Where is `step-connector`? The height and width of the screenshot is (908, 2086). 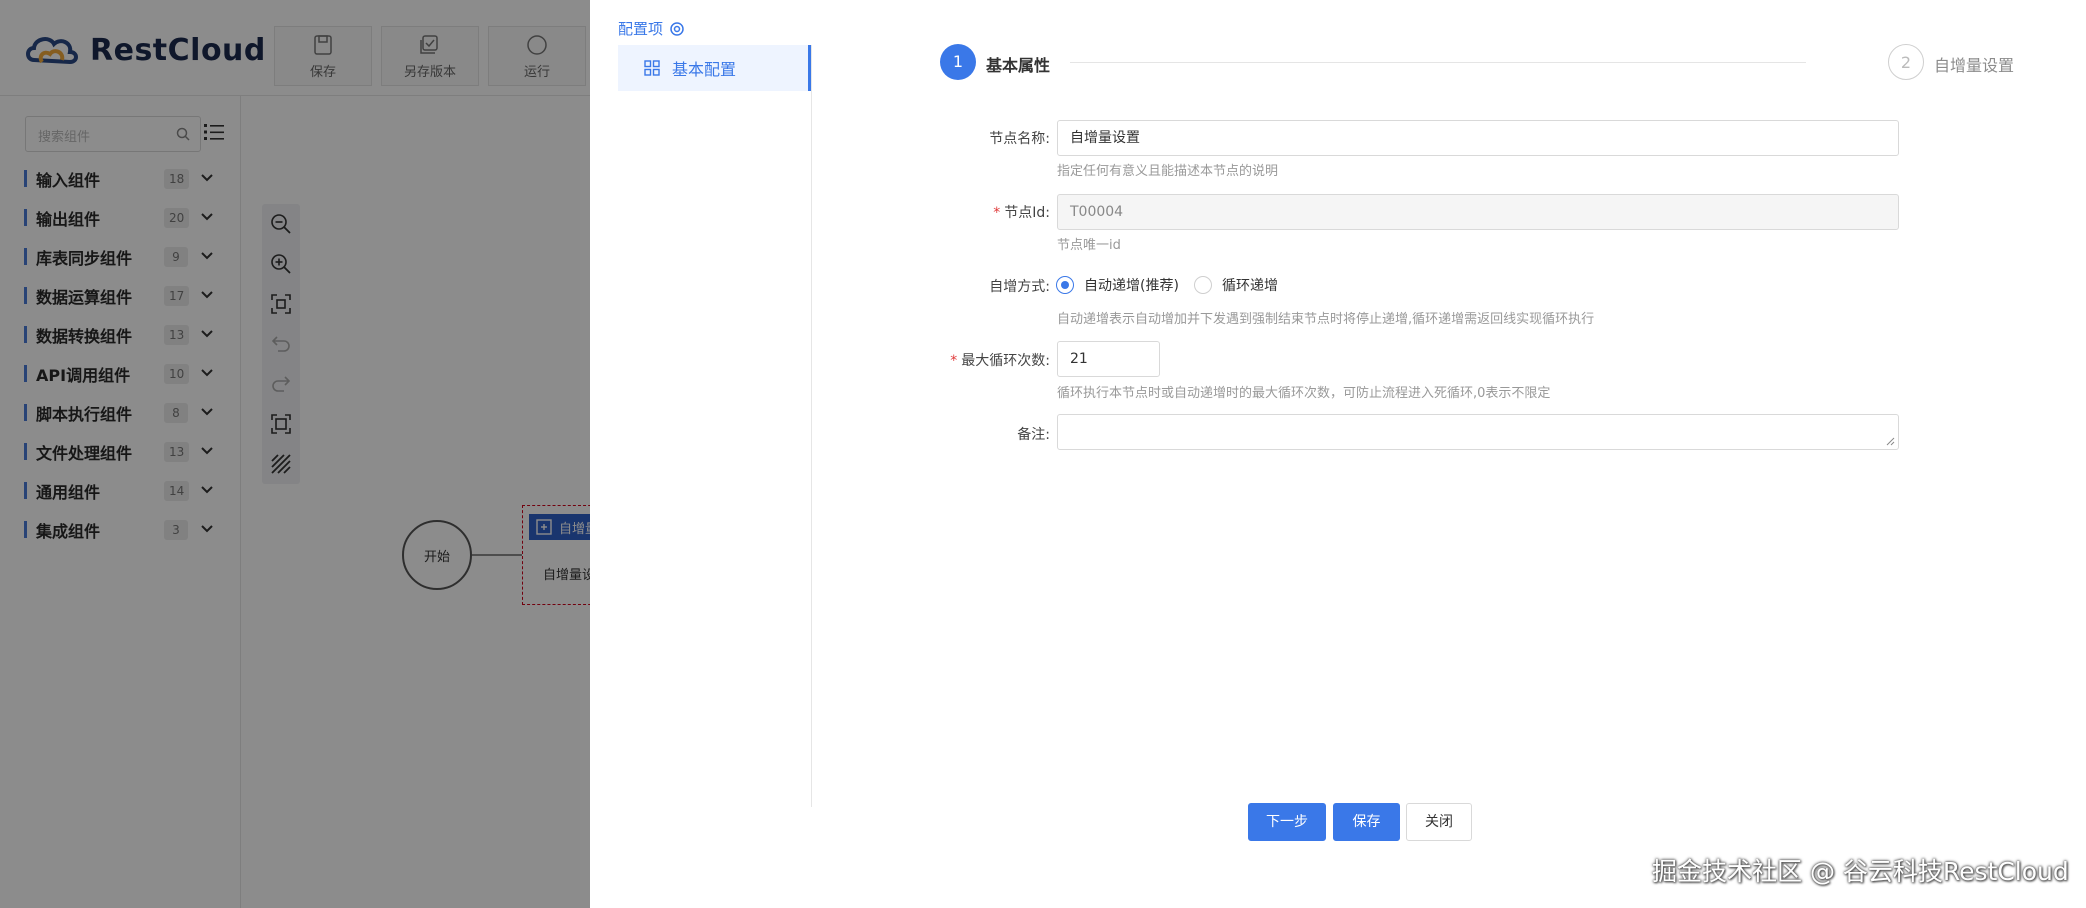 step-connector is located at coordinates (1438, 62).